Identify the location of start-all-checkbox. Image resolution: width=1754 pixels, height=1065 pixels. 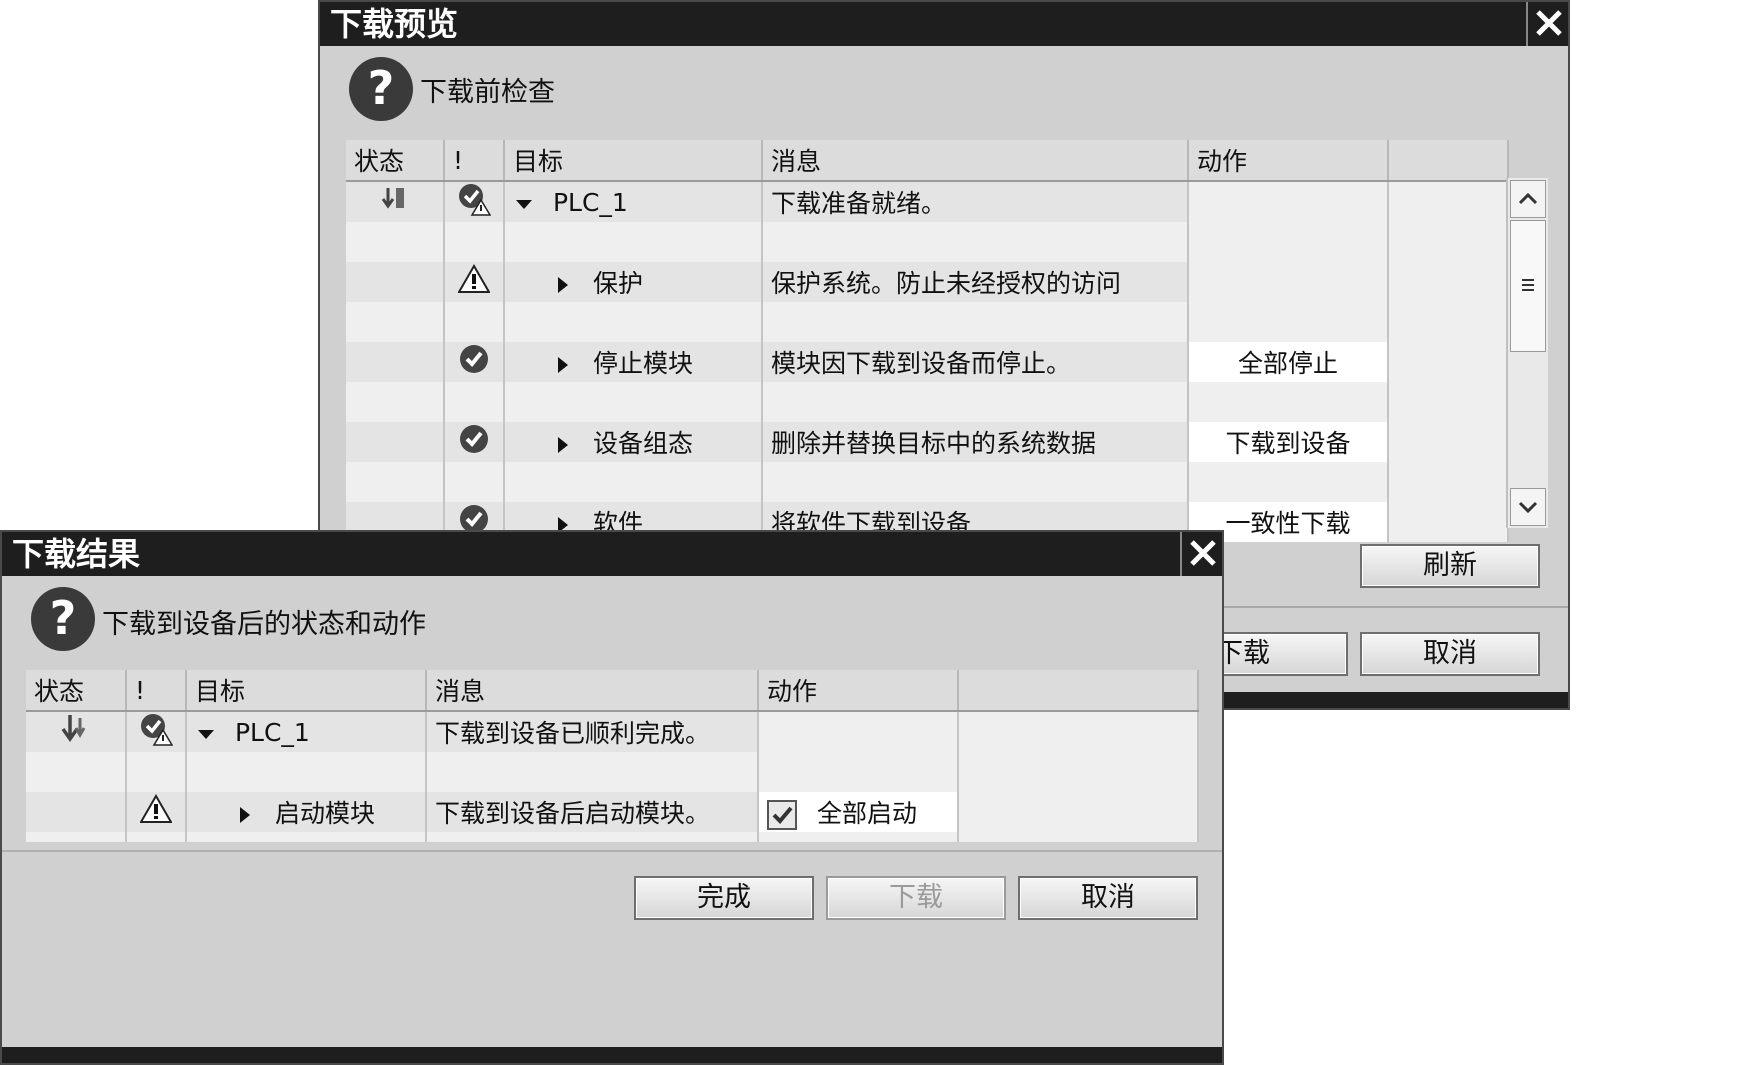
(782, 815).